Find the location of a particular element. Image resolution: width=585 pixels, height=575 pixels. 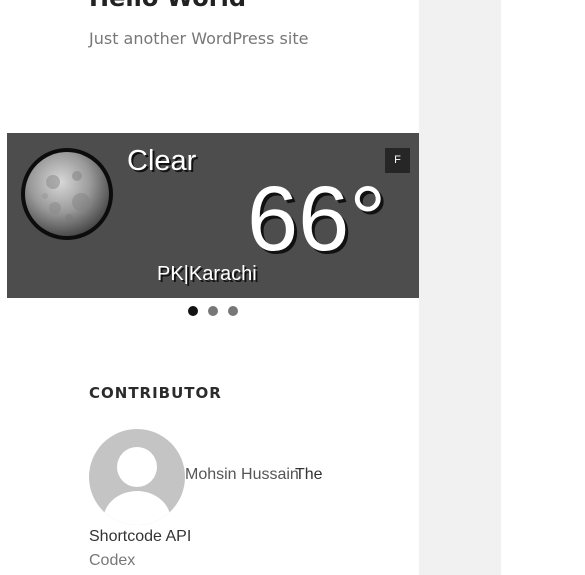

contributor-heading: CONTRIBUTOR is located at coordinates (155, 393).